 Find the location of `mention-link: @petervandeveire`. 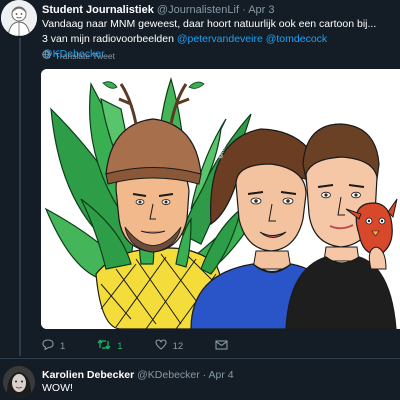

mention-link: @petervandeveire is located at coordinates (220, 39).